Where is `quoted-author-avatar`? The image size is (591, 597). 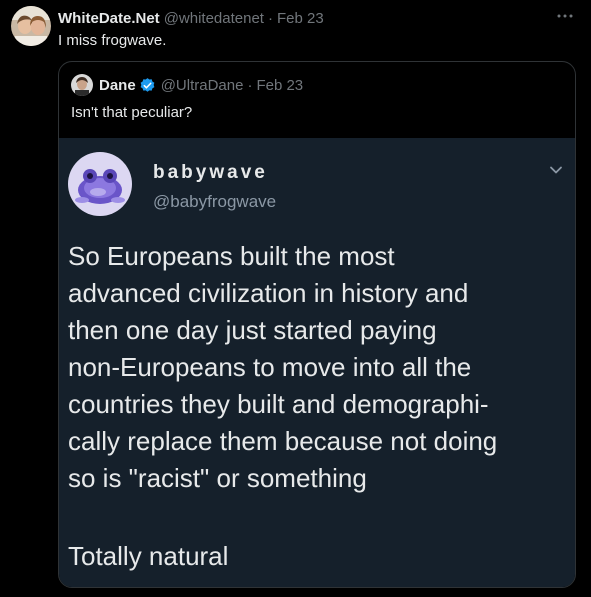
quoted-author-avatar is located at coordinates (82, 85).